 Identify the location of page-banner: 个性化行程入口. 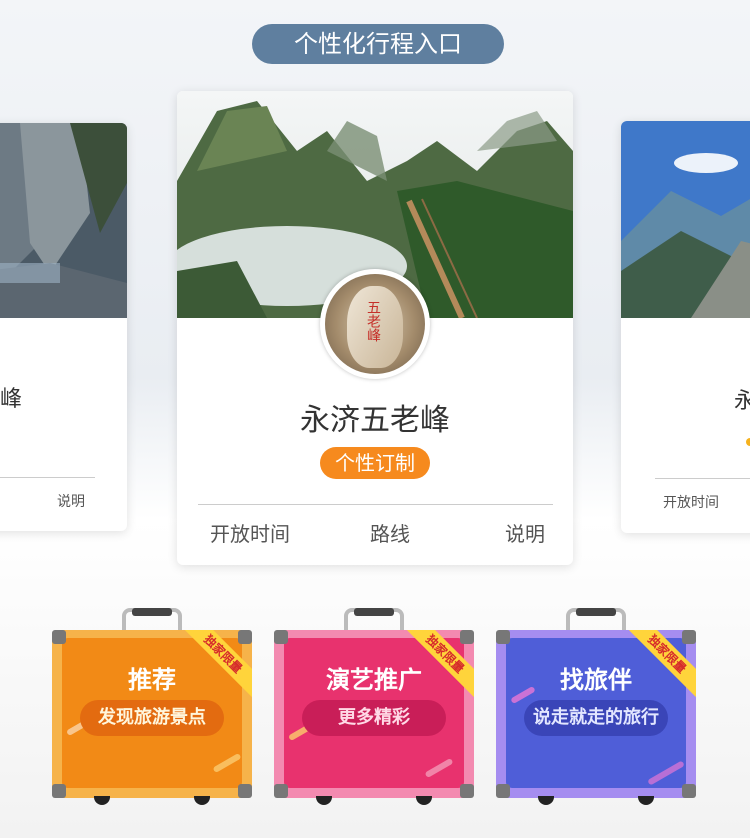
(378, 44).